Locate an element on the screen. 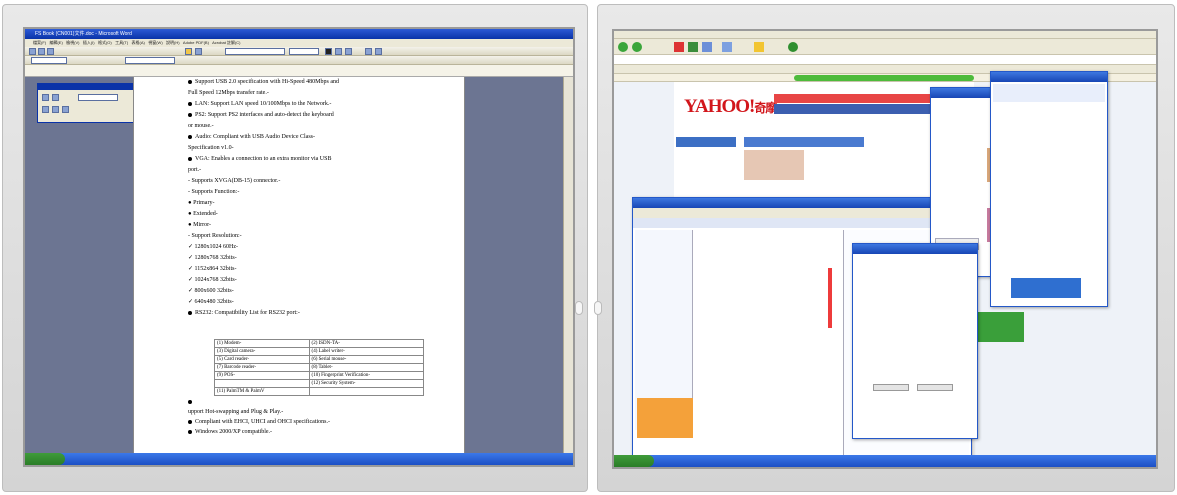 The height and width of the screenshot is (495, 1177). new-doc-icon is located at coordinates (32, 51).